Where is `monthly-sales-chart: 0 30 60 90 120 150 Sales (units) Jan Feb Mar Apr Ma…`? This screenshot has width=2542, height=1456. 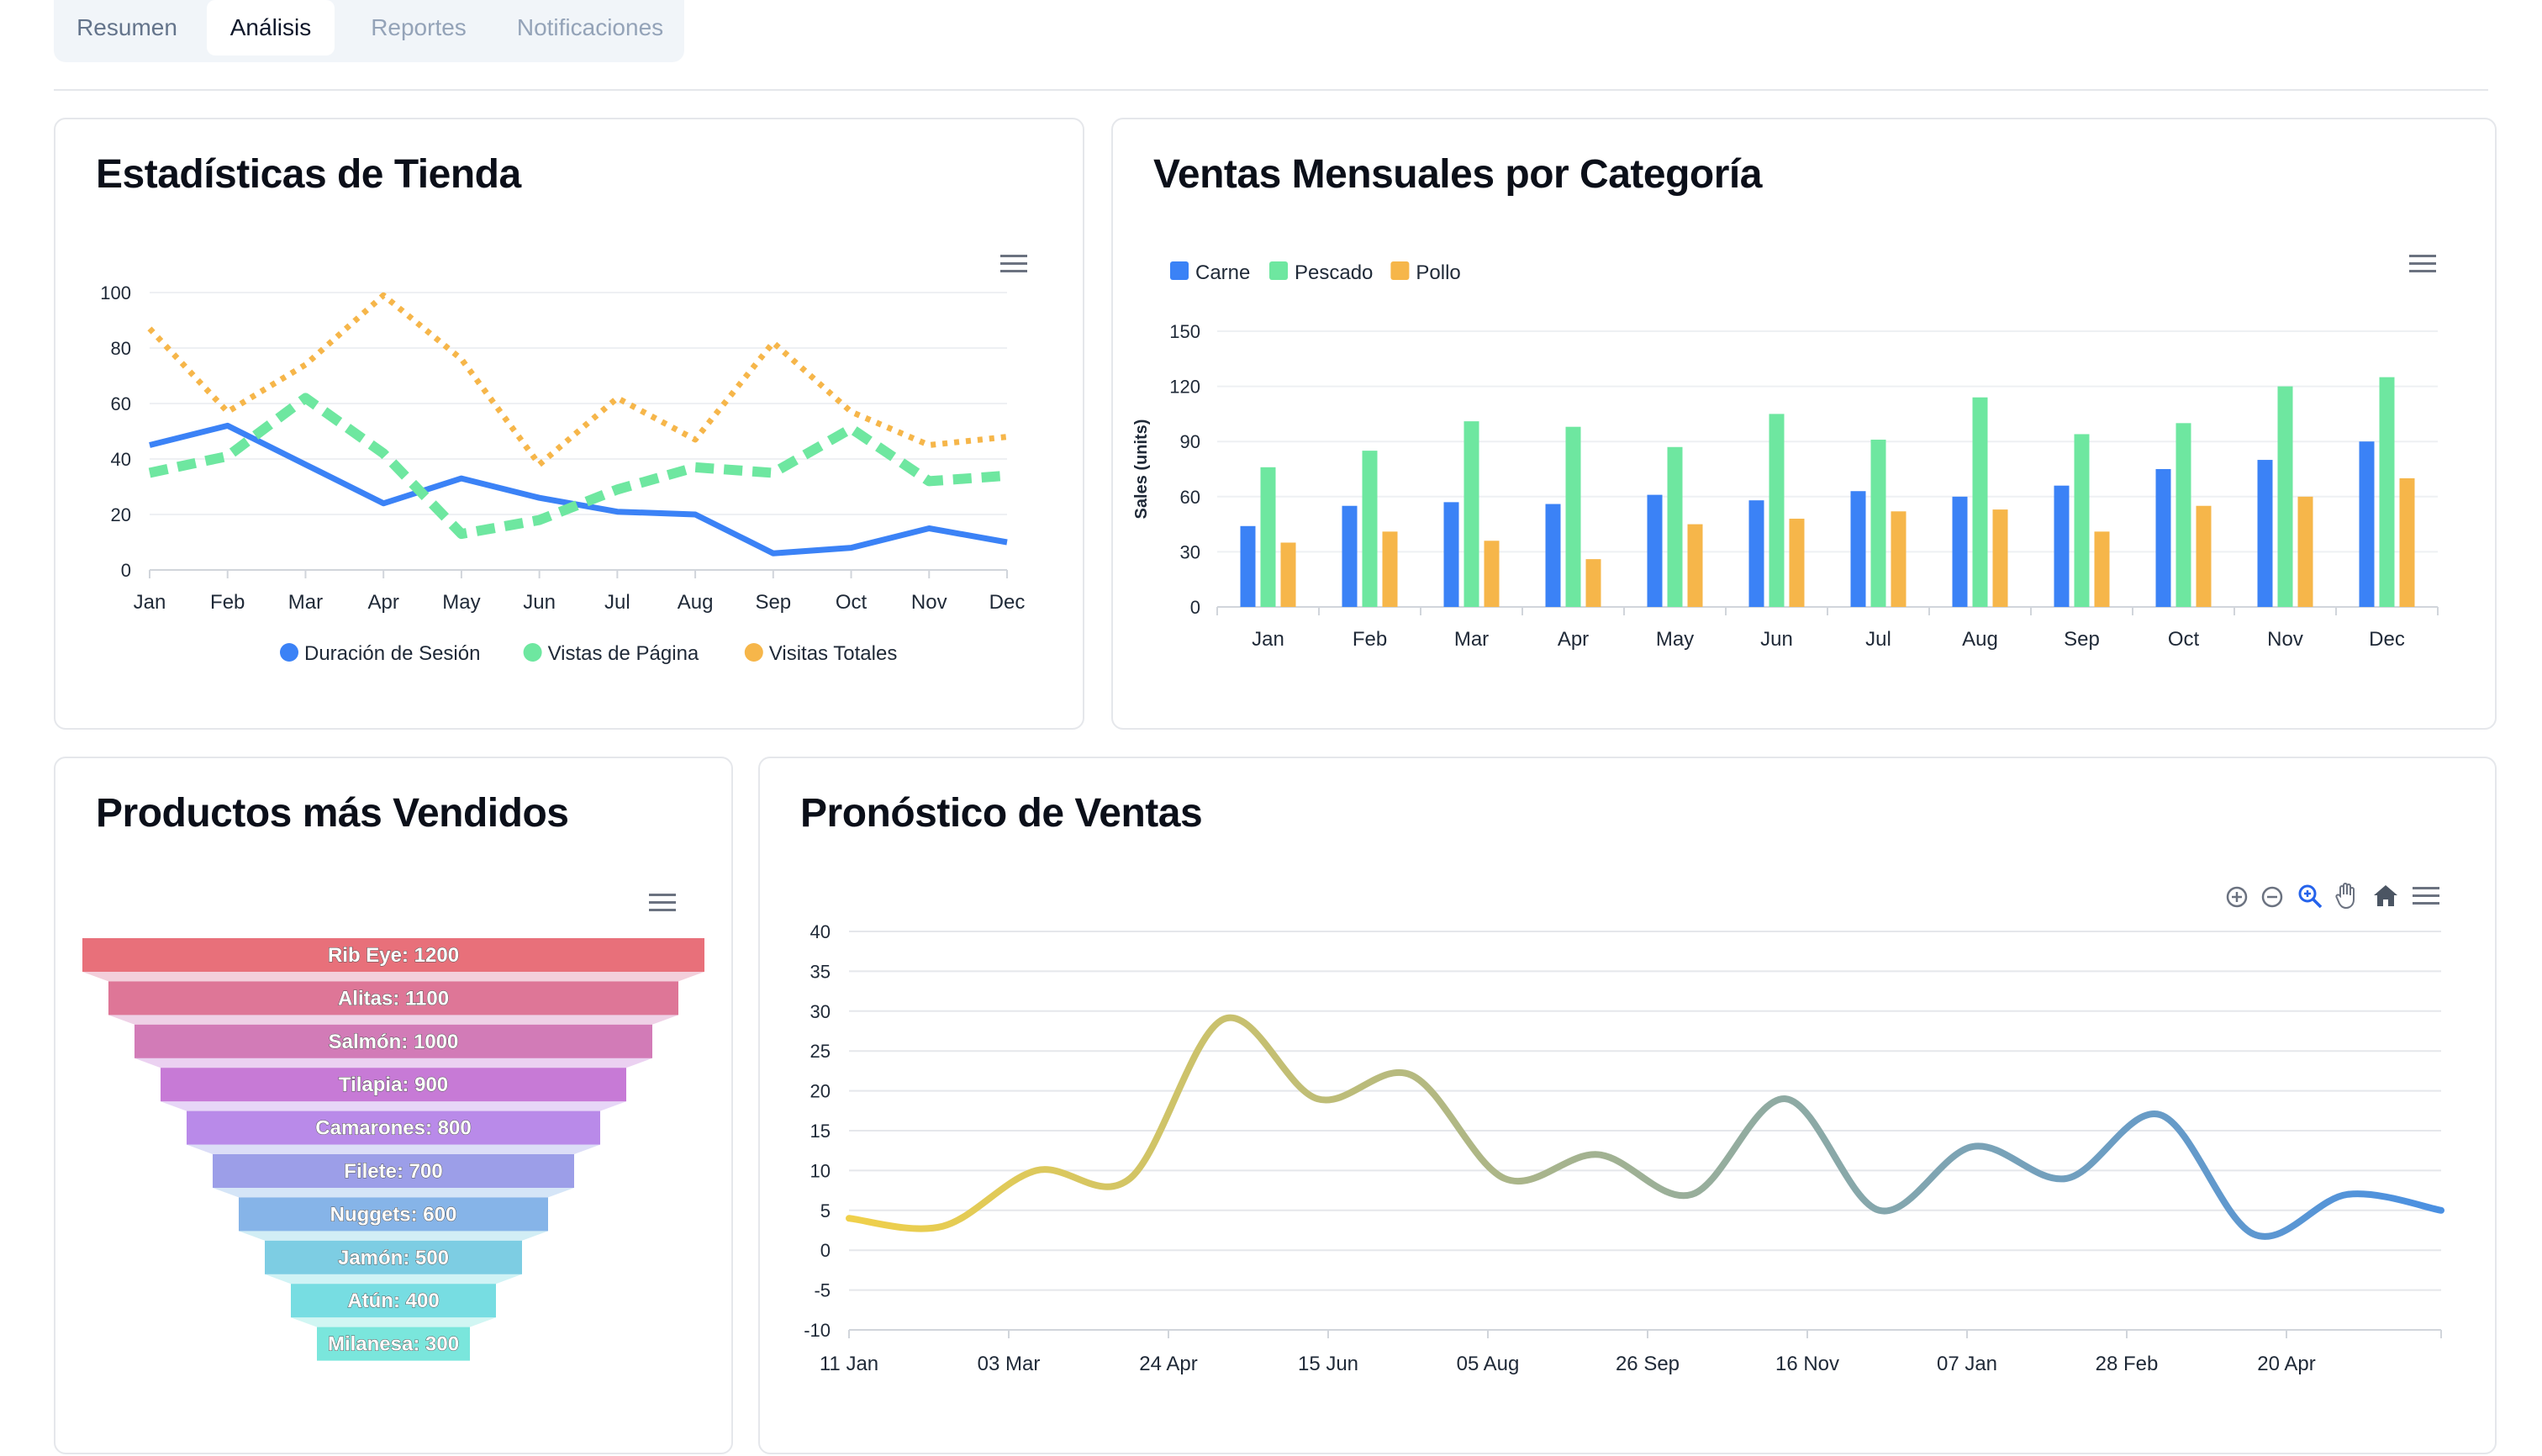 monthly-sales-chart: 0 30 60 90 120 150 Sales (units) Jan Feb Mar Apr Ma… is located at coordinates (1785, 456).